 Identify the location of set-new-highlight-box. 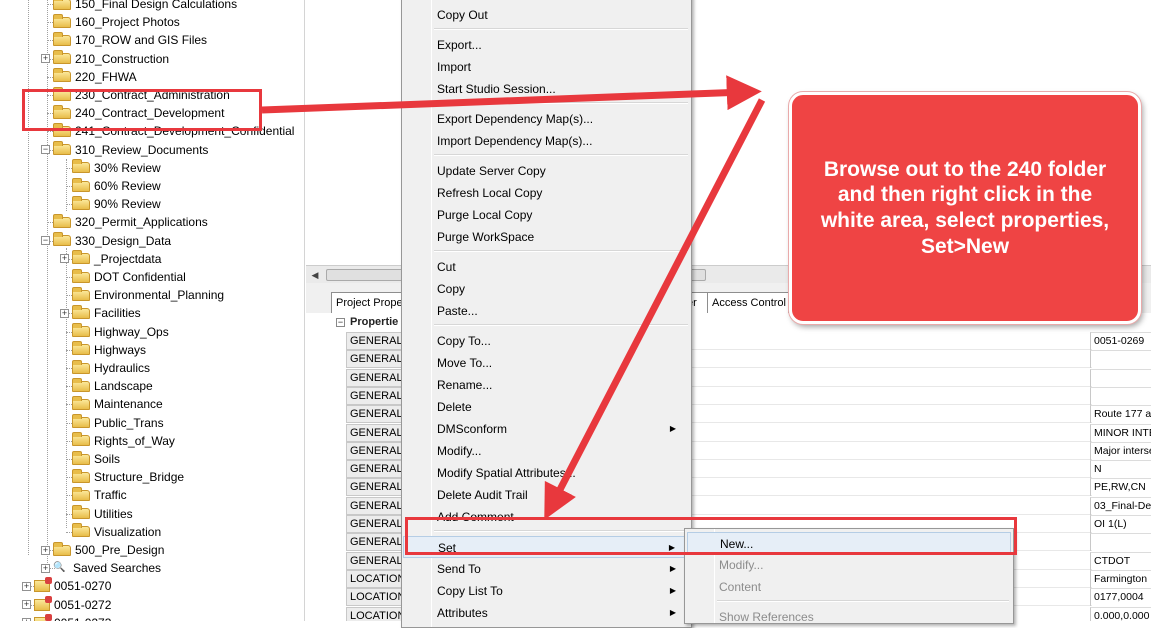
(711, 536).